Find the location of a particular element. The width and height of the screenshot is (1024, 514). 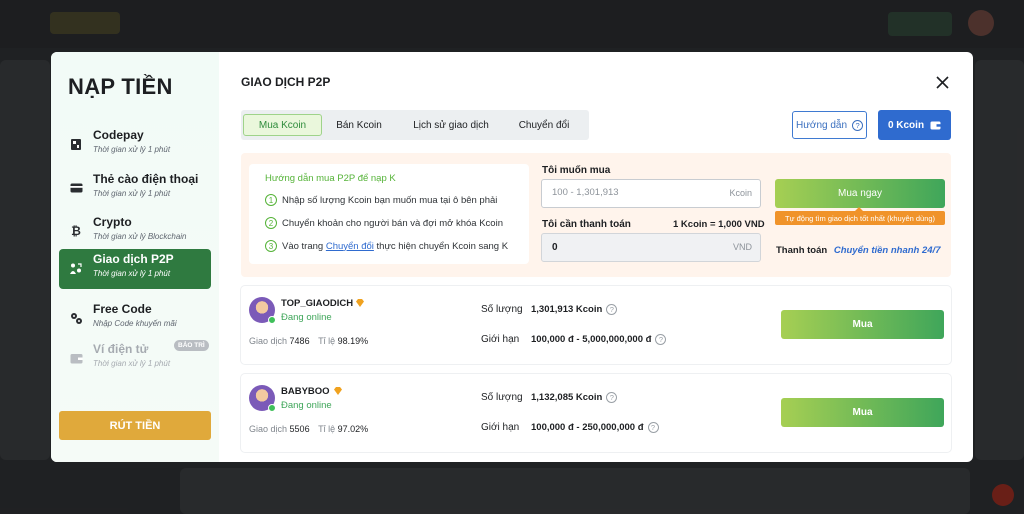

step-text-post: thực hiện chuyển Kcoin sang K is located at coordinates (441, 246).